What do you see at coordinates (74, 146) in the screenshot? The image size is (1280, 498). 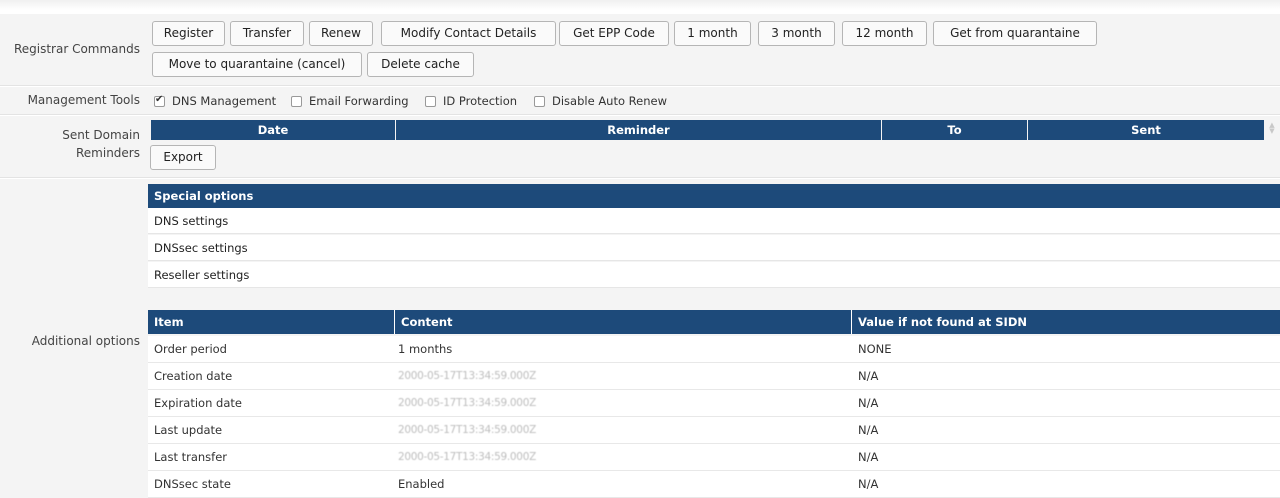 I see `sent-reminders-label: Sent Domain Reminders` at bounding box center [74, 146].